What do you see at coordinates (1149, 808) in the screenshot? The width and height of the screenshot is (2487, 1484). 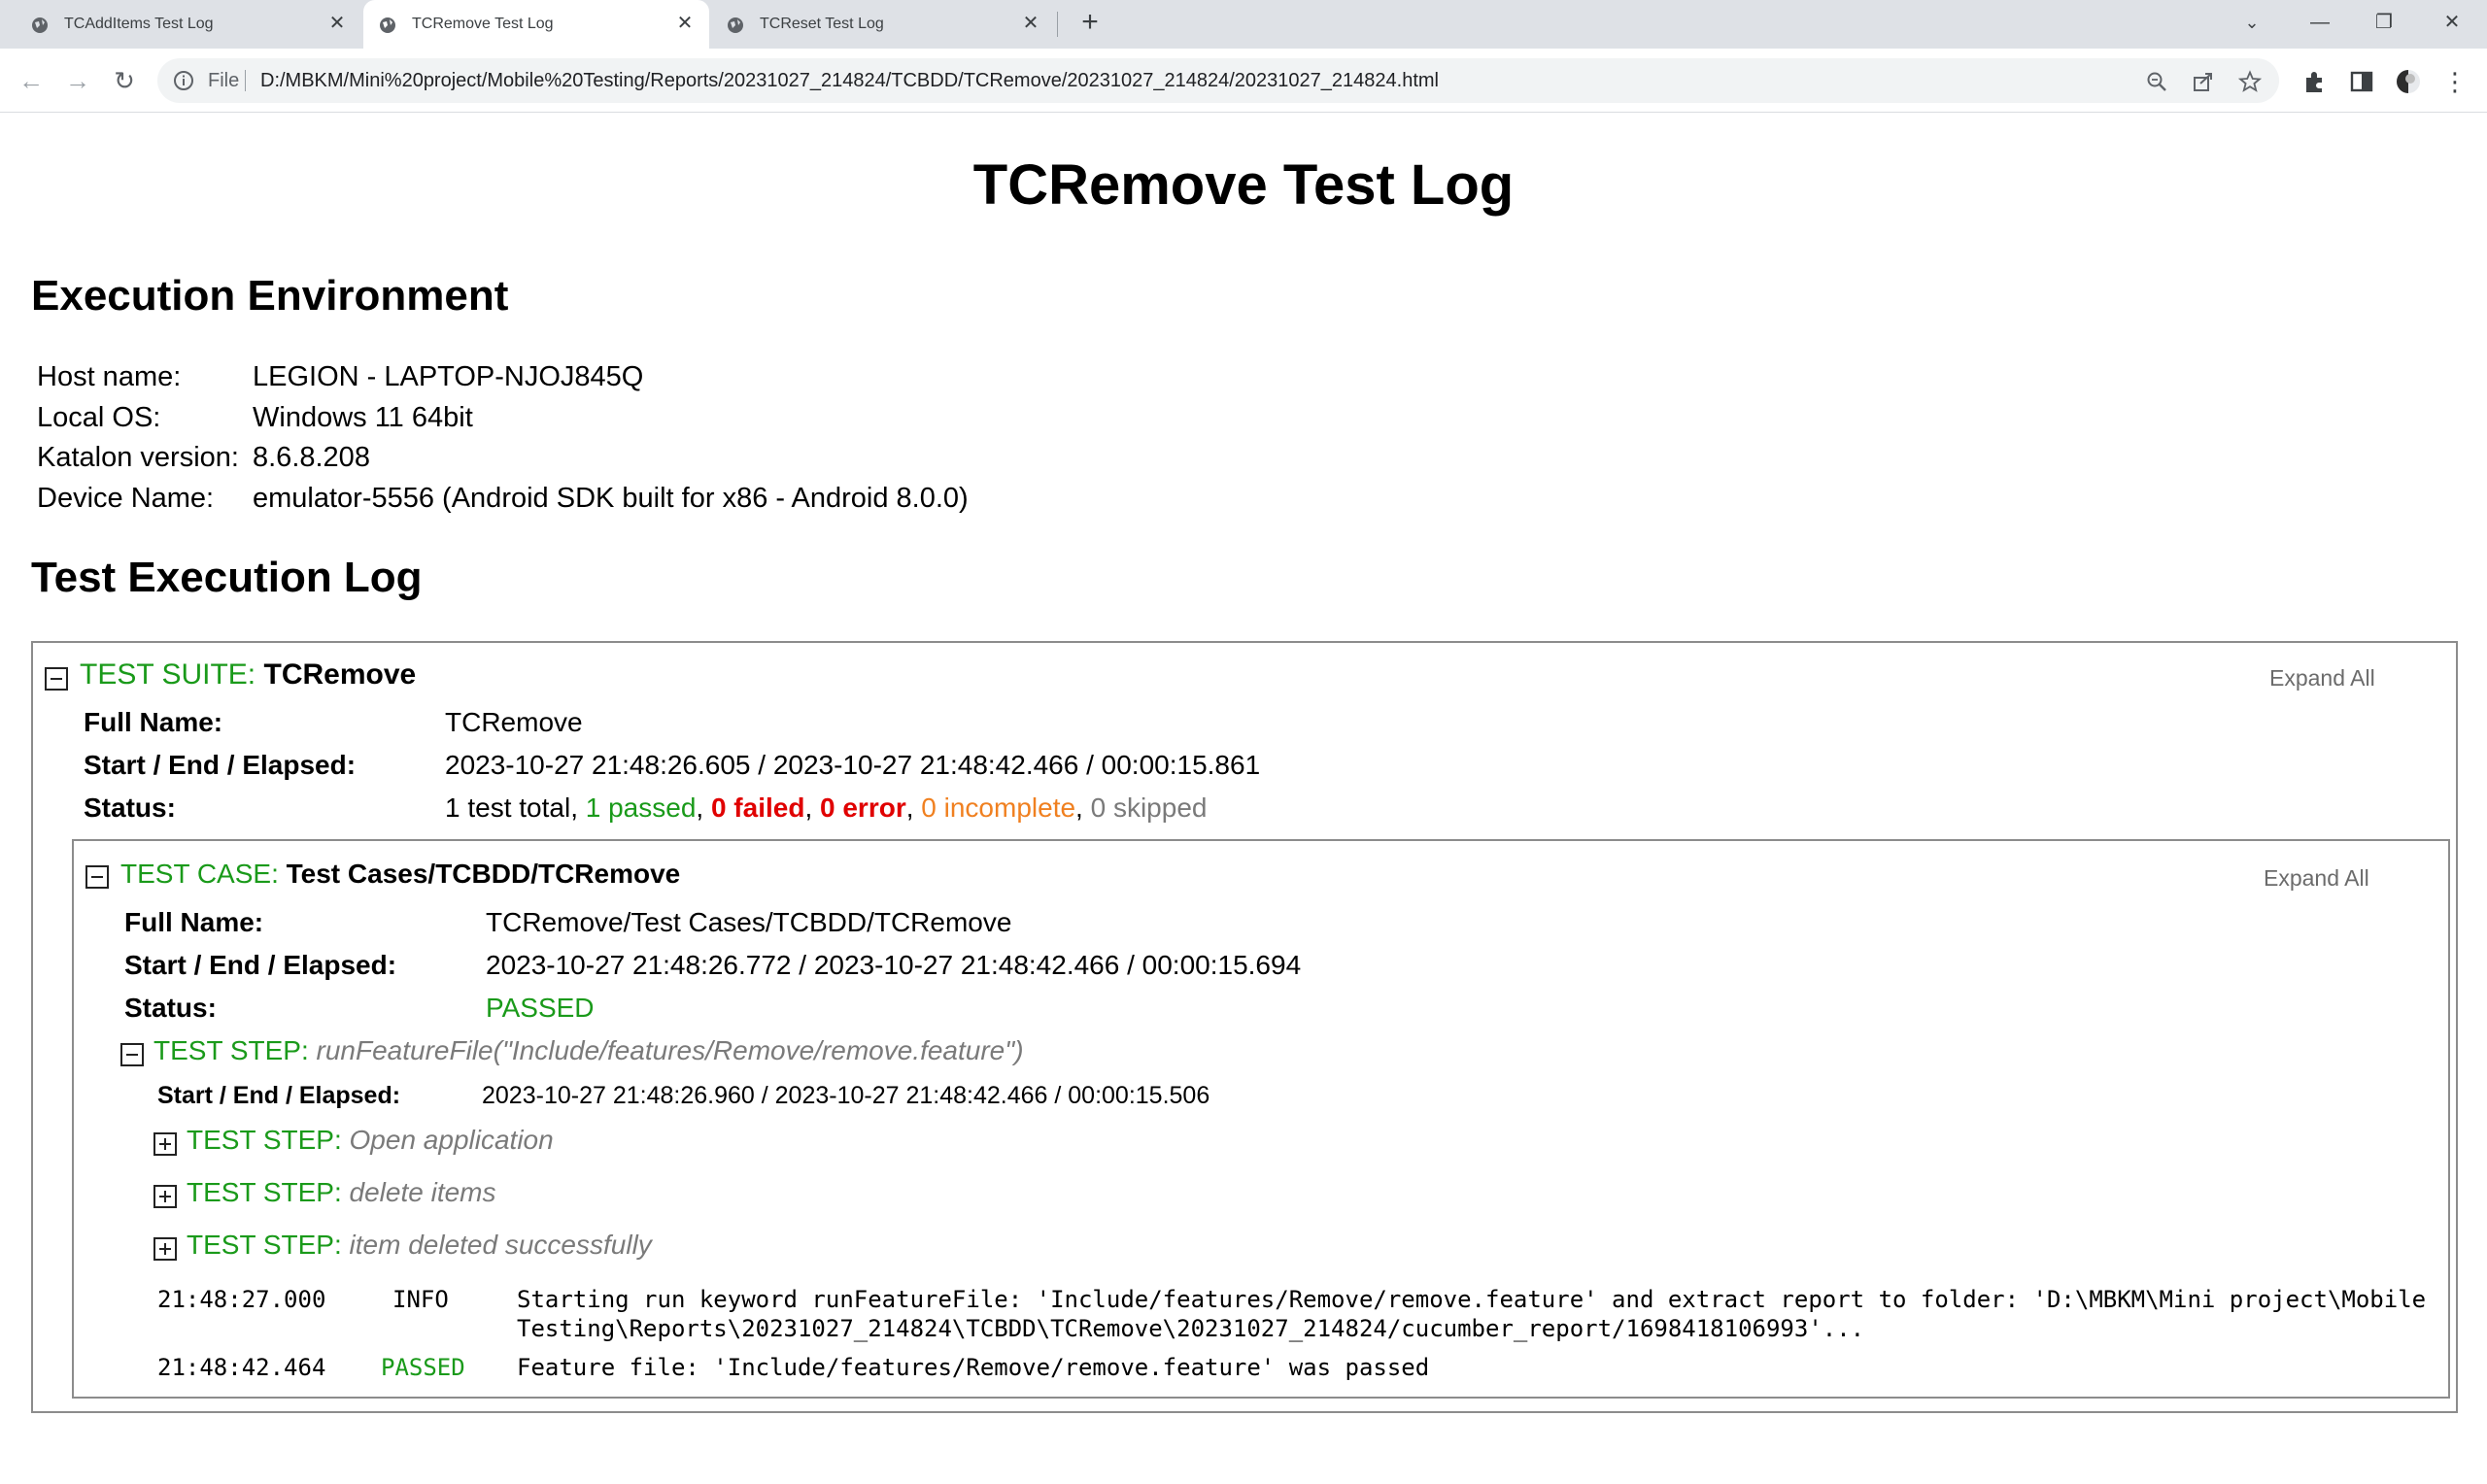 I see `status-skipped: 0 skipped` at bounding box center [1149, 808].